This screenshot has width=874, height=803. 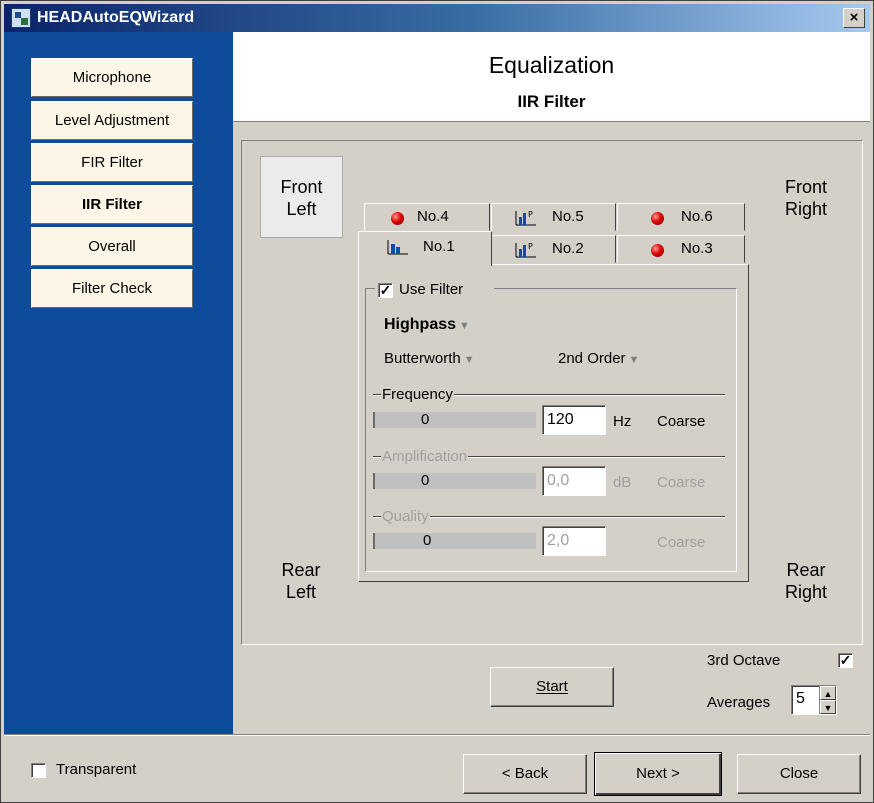 What do you see at coordinates (112, 77) in the screenshot?
I see `sidebar-item-microphone: Microphone` at bounding box center [112, 77].